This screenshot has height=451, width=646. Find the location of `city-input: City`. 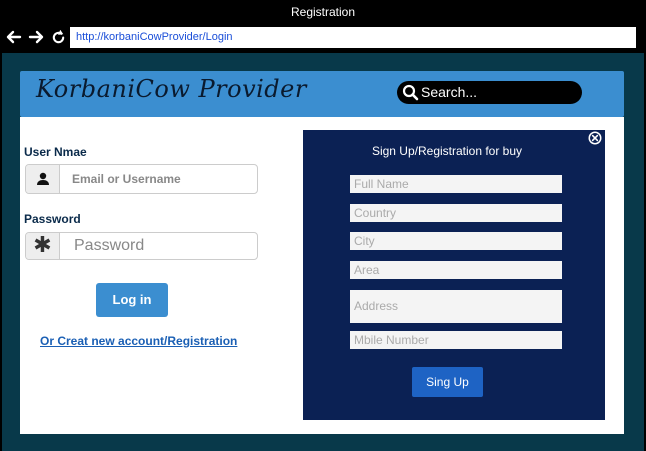

city-input: City is located at coordinates (456, 241).